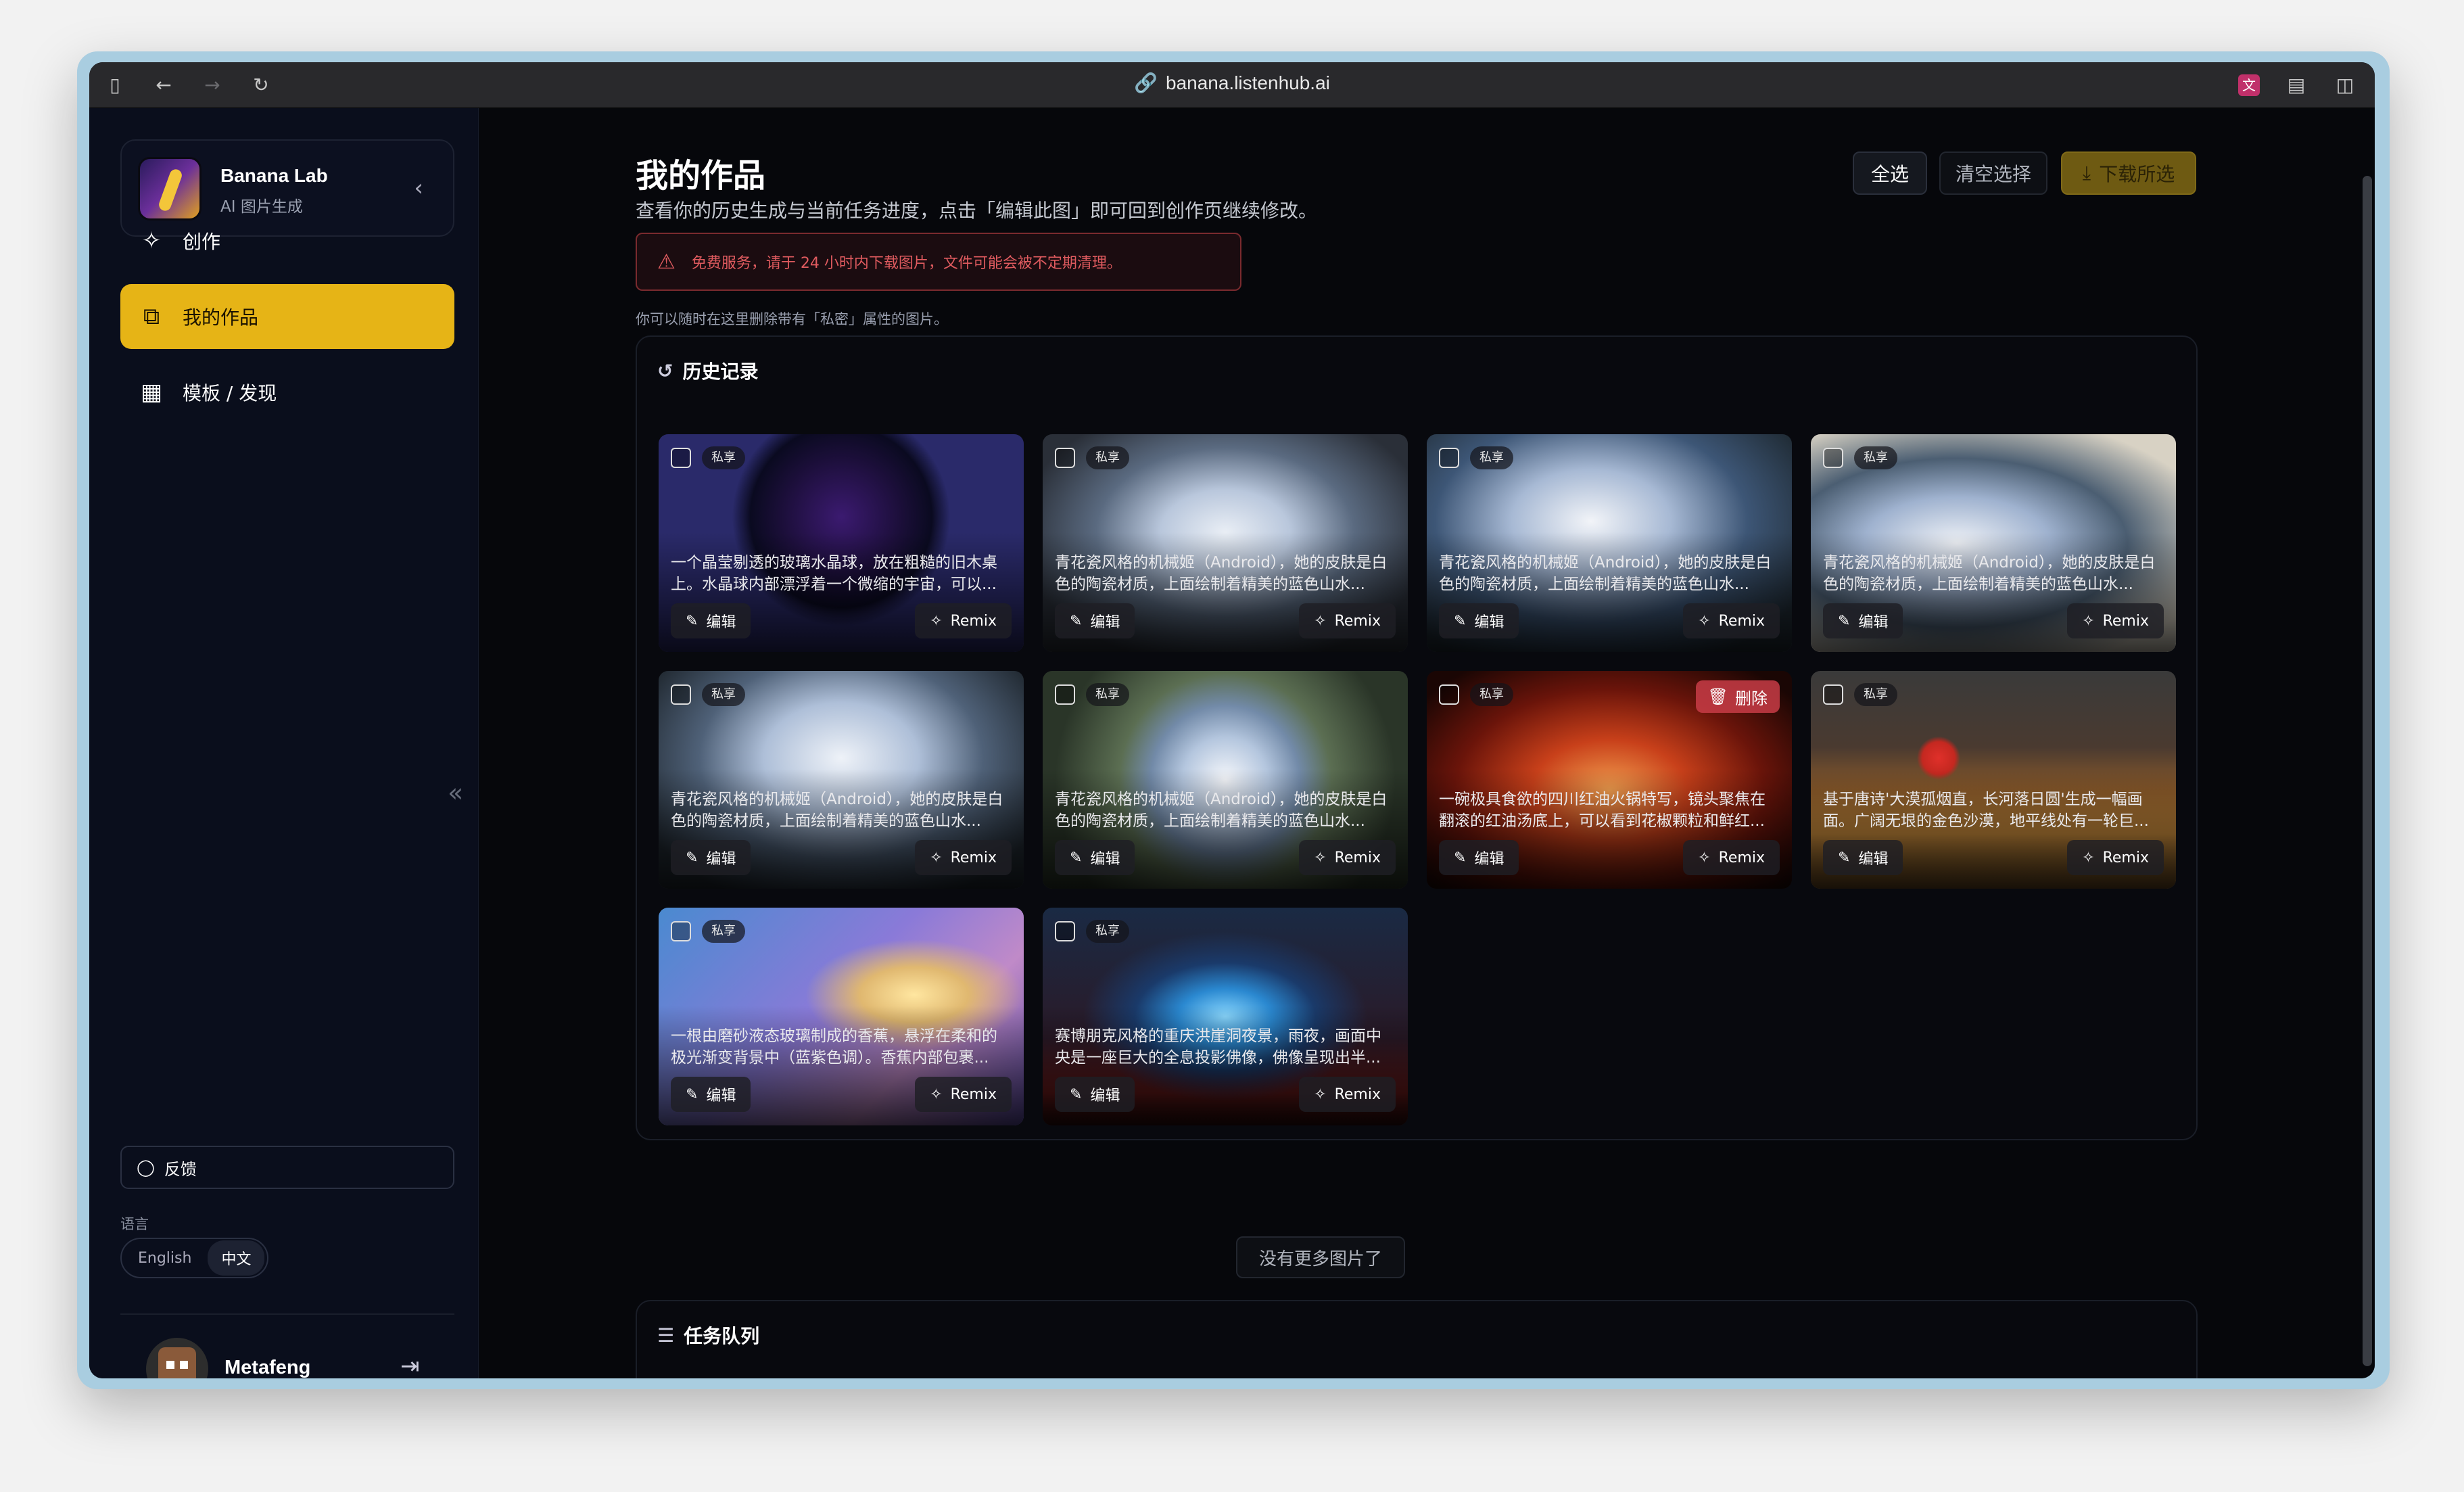 This screenshot has width=2464, height=1492. Describe the element at coordinates (164, 1258) in the screenshot. I see `lang-option-english: English` at that location.